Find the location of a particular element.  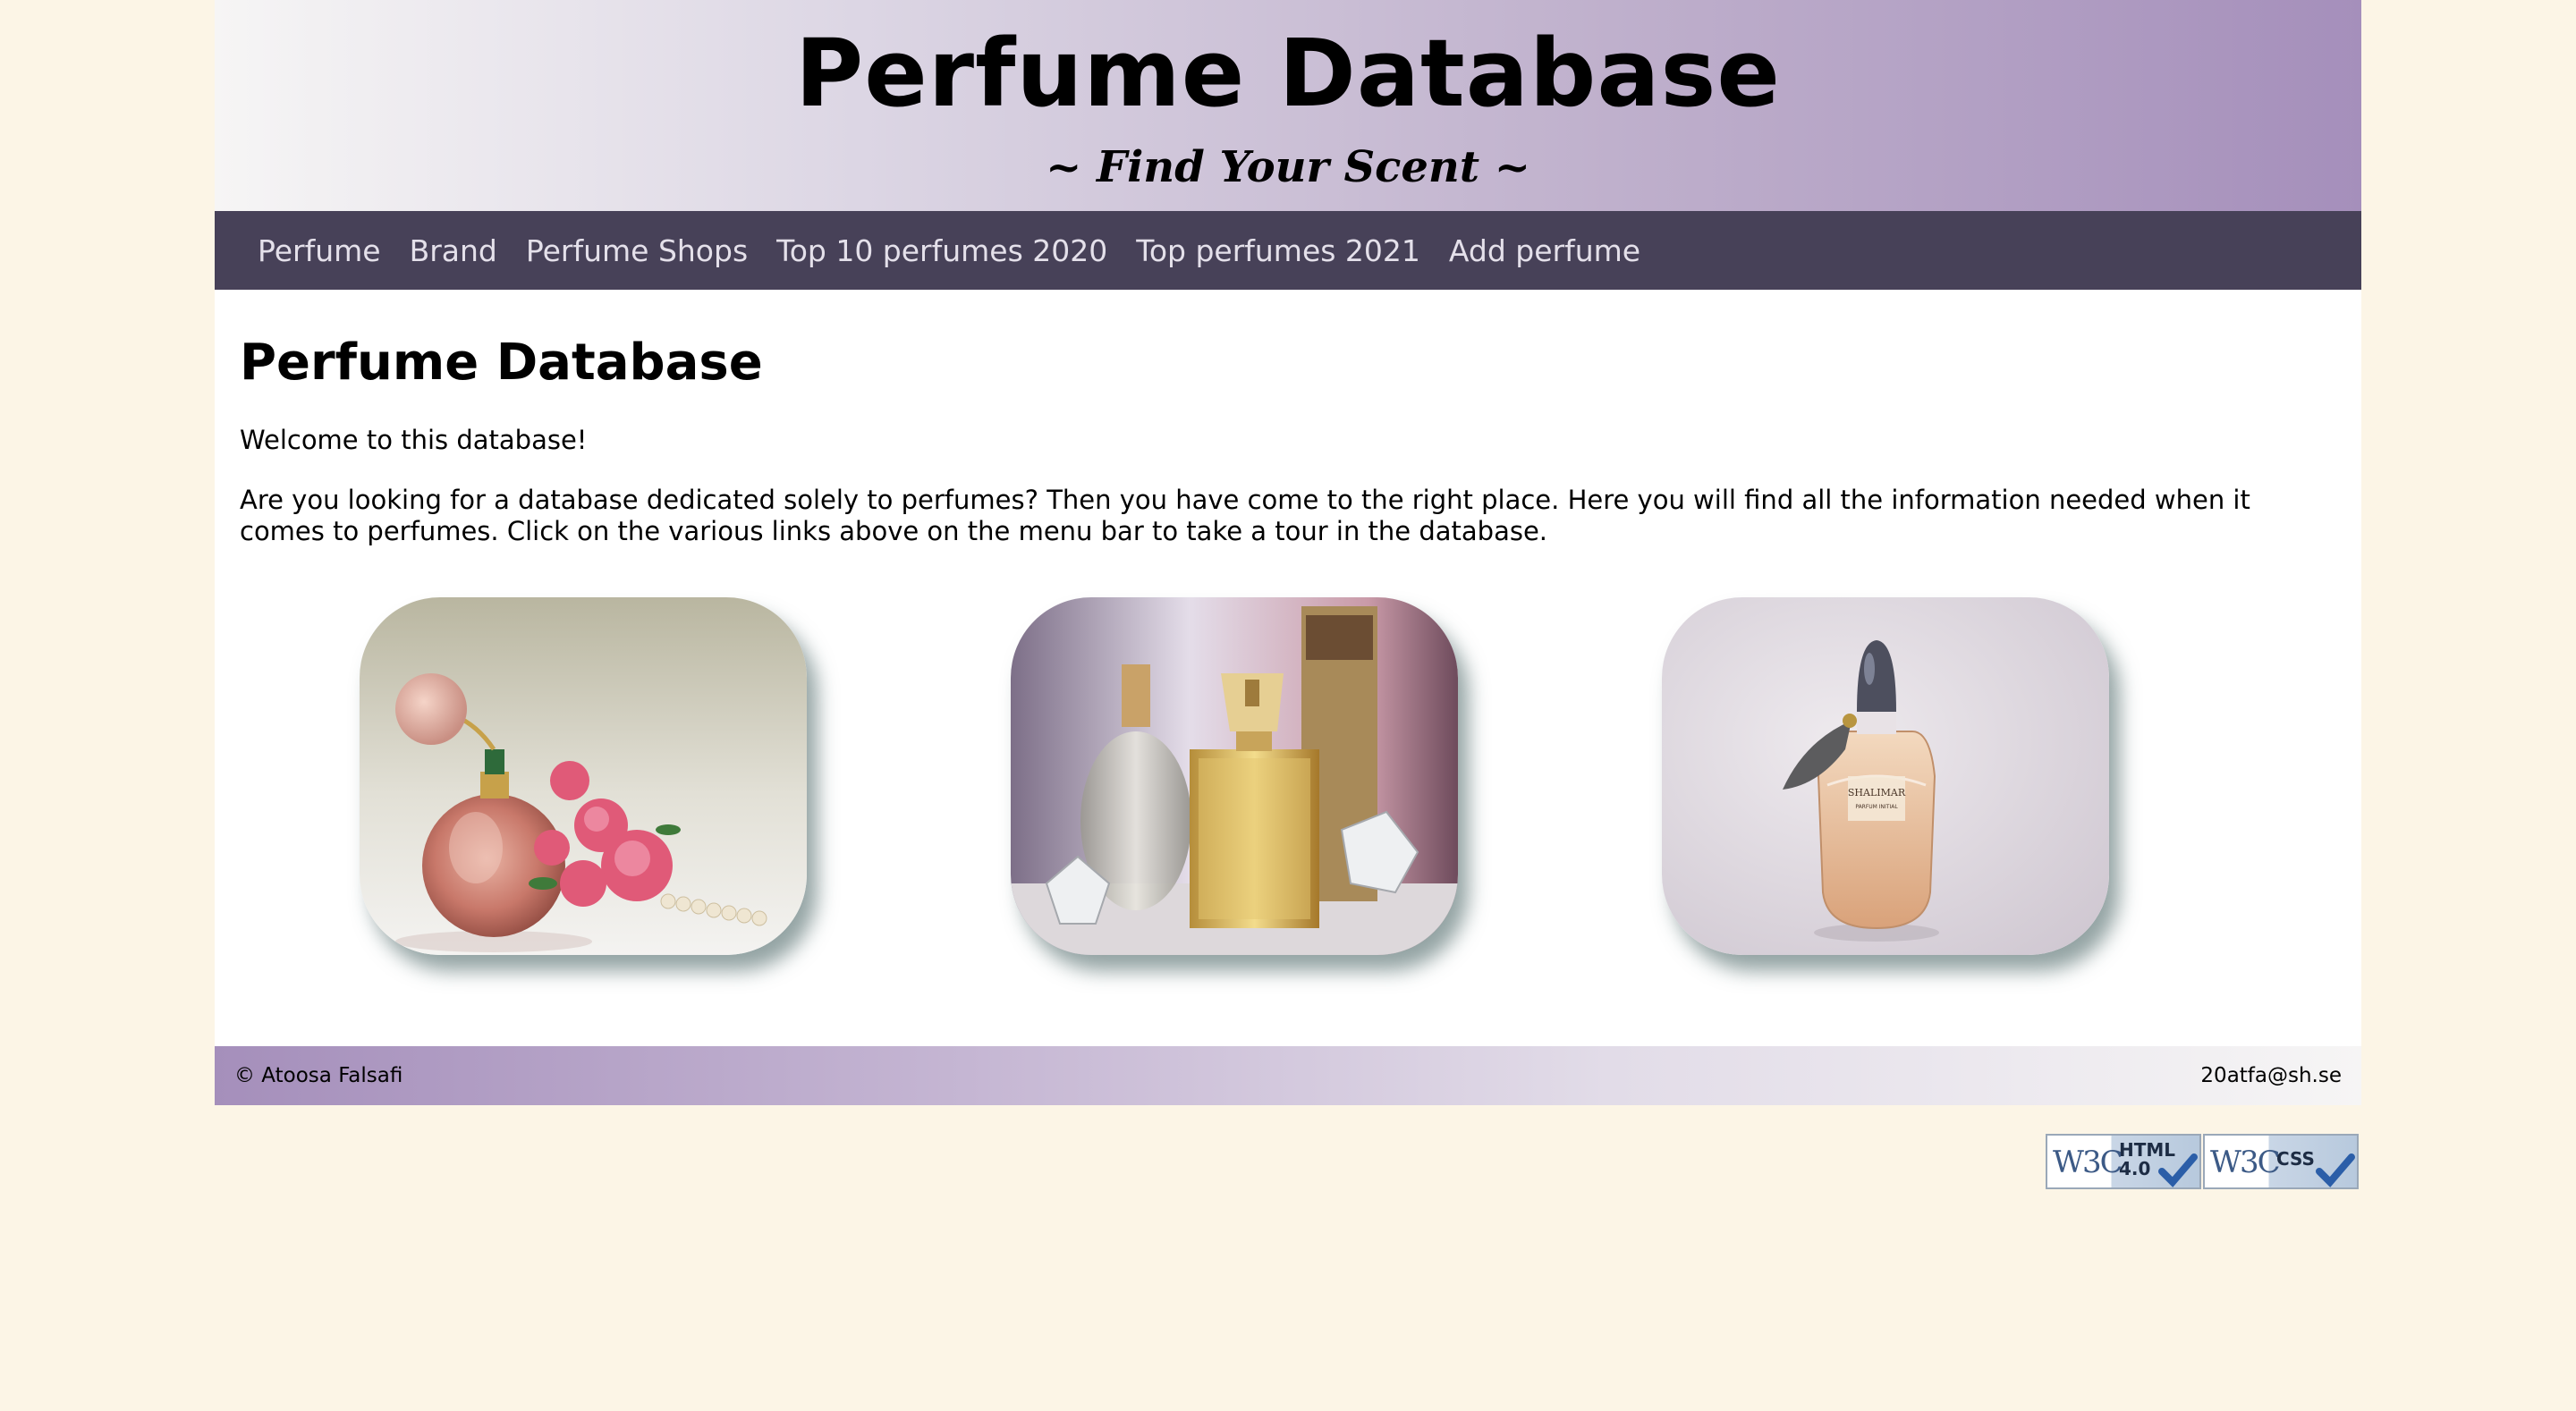

welcome-text: Welcome to this database! is located at coordinates (414, 440).